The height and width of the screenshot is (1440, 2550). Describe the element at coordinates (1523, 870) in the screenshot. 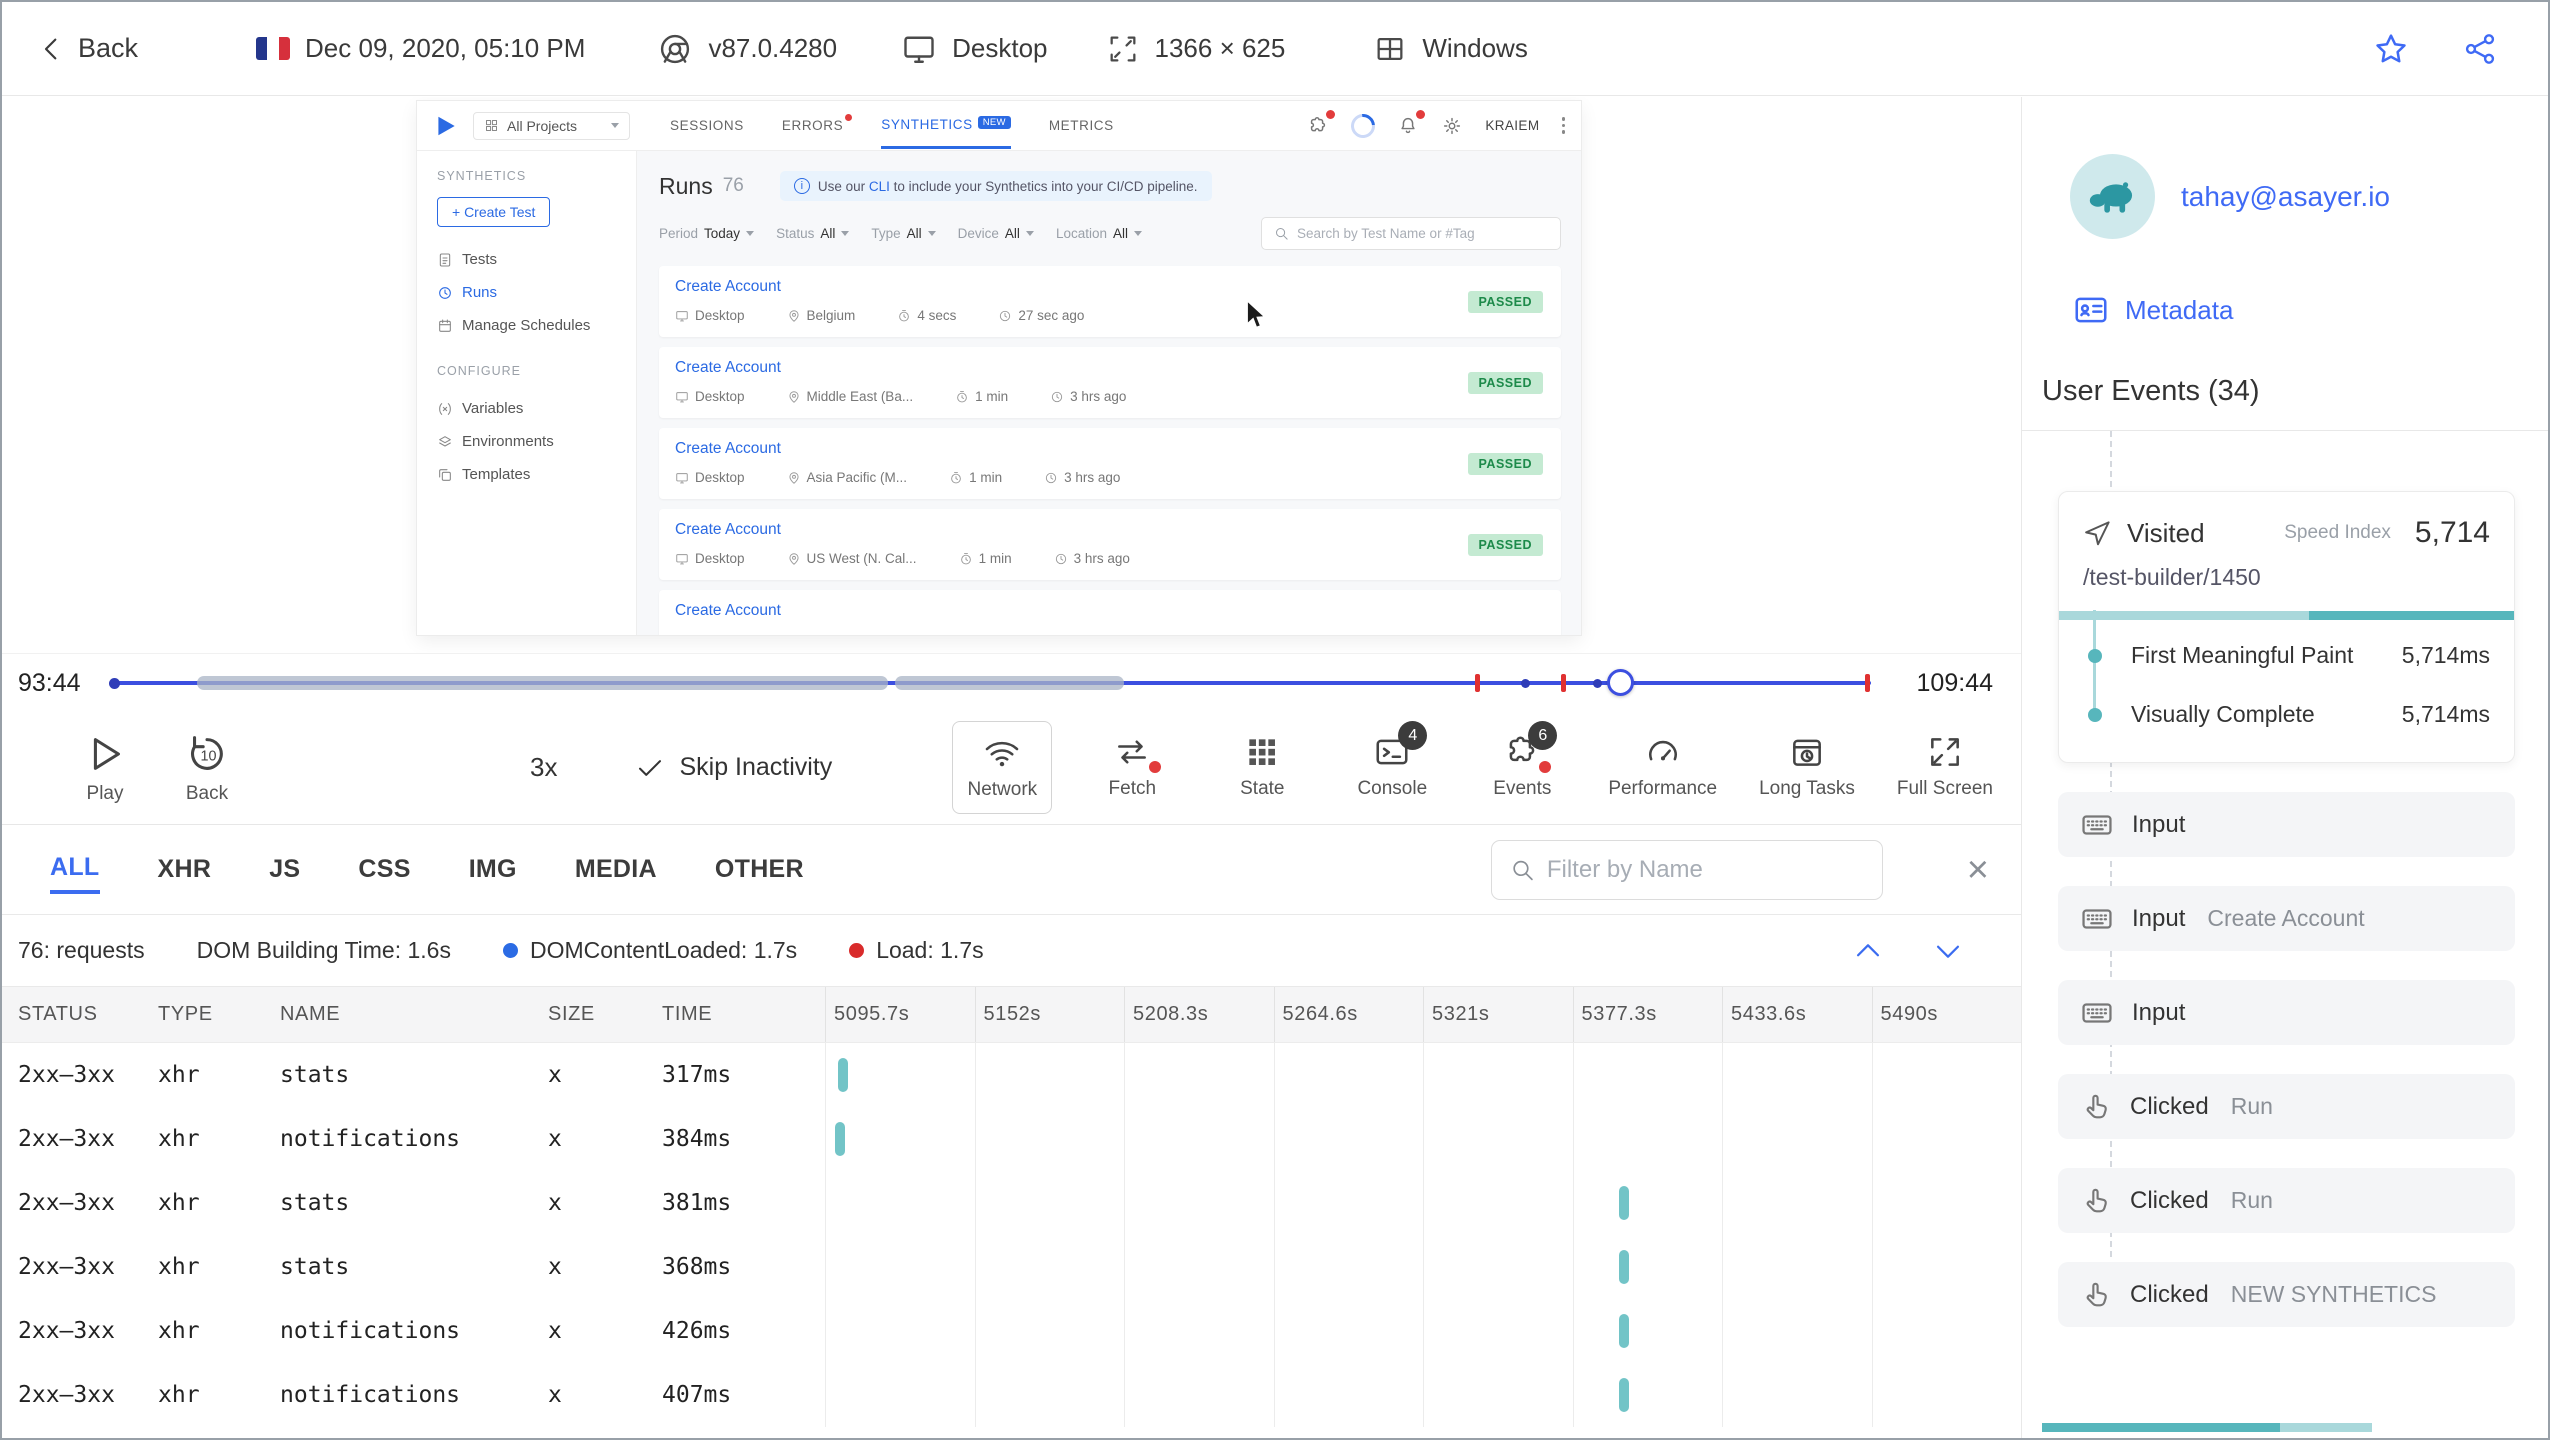

I see `search-icon` at that location.